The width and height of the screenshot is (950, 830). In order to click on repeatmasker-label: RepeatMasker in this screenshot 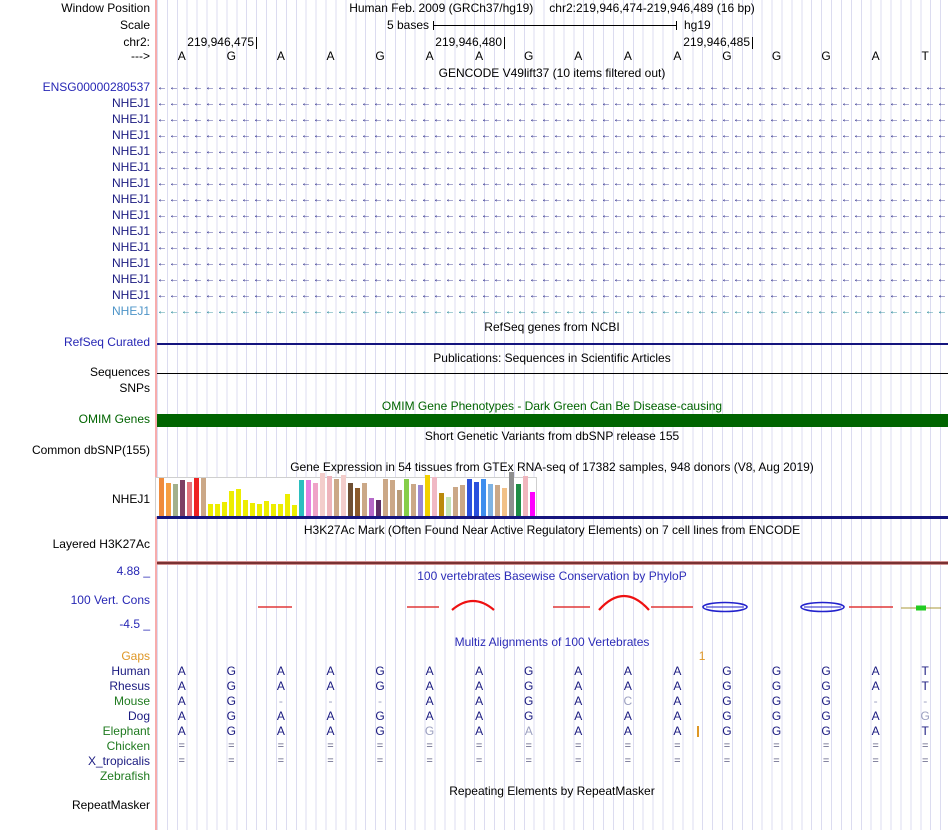, I will do `click(75, 805)`.